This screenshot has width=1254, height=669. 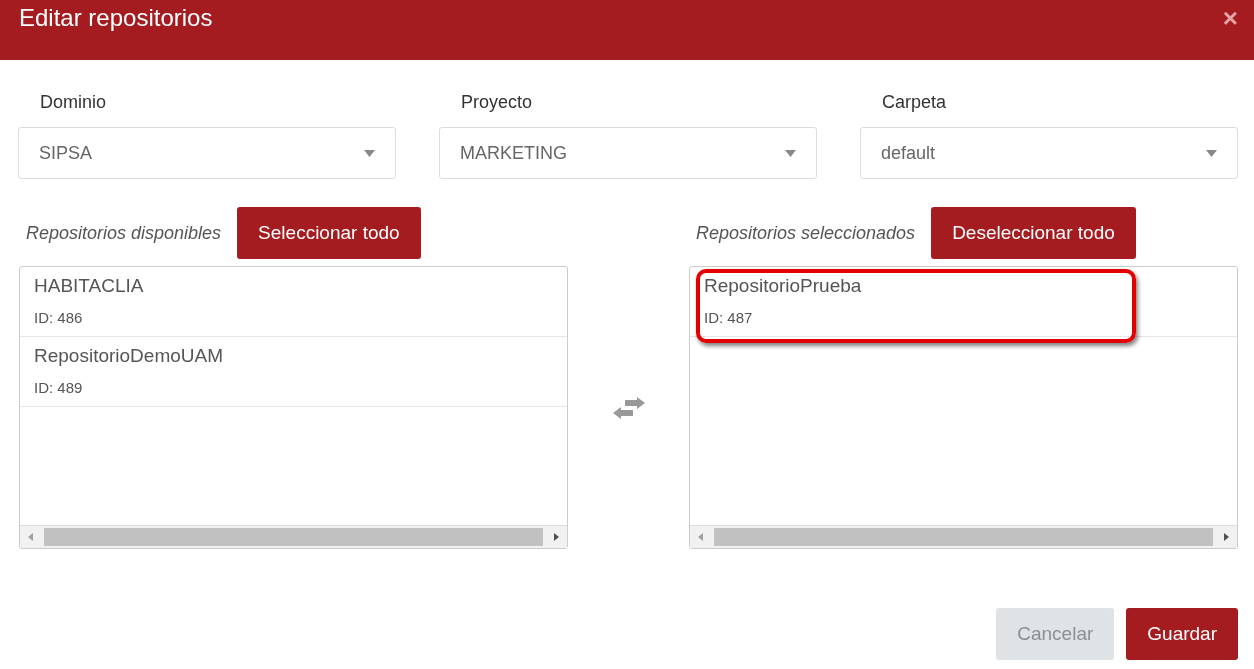 I want to click on repository-id: ID: 486, so click(x=58, y=317).